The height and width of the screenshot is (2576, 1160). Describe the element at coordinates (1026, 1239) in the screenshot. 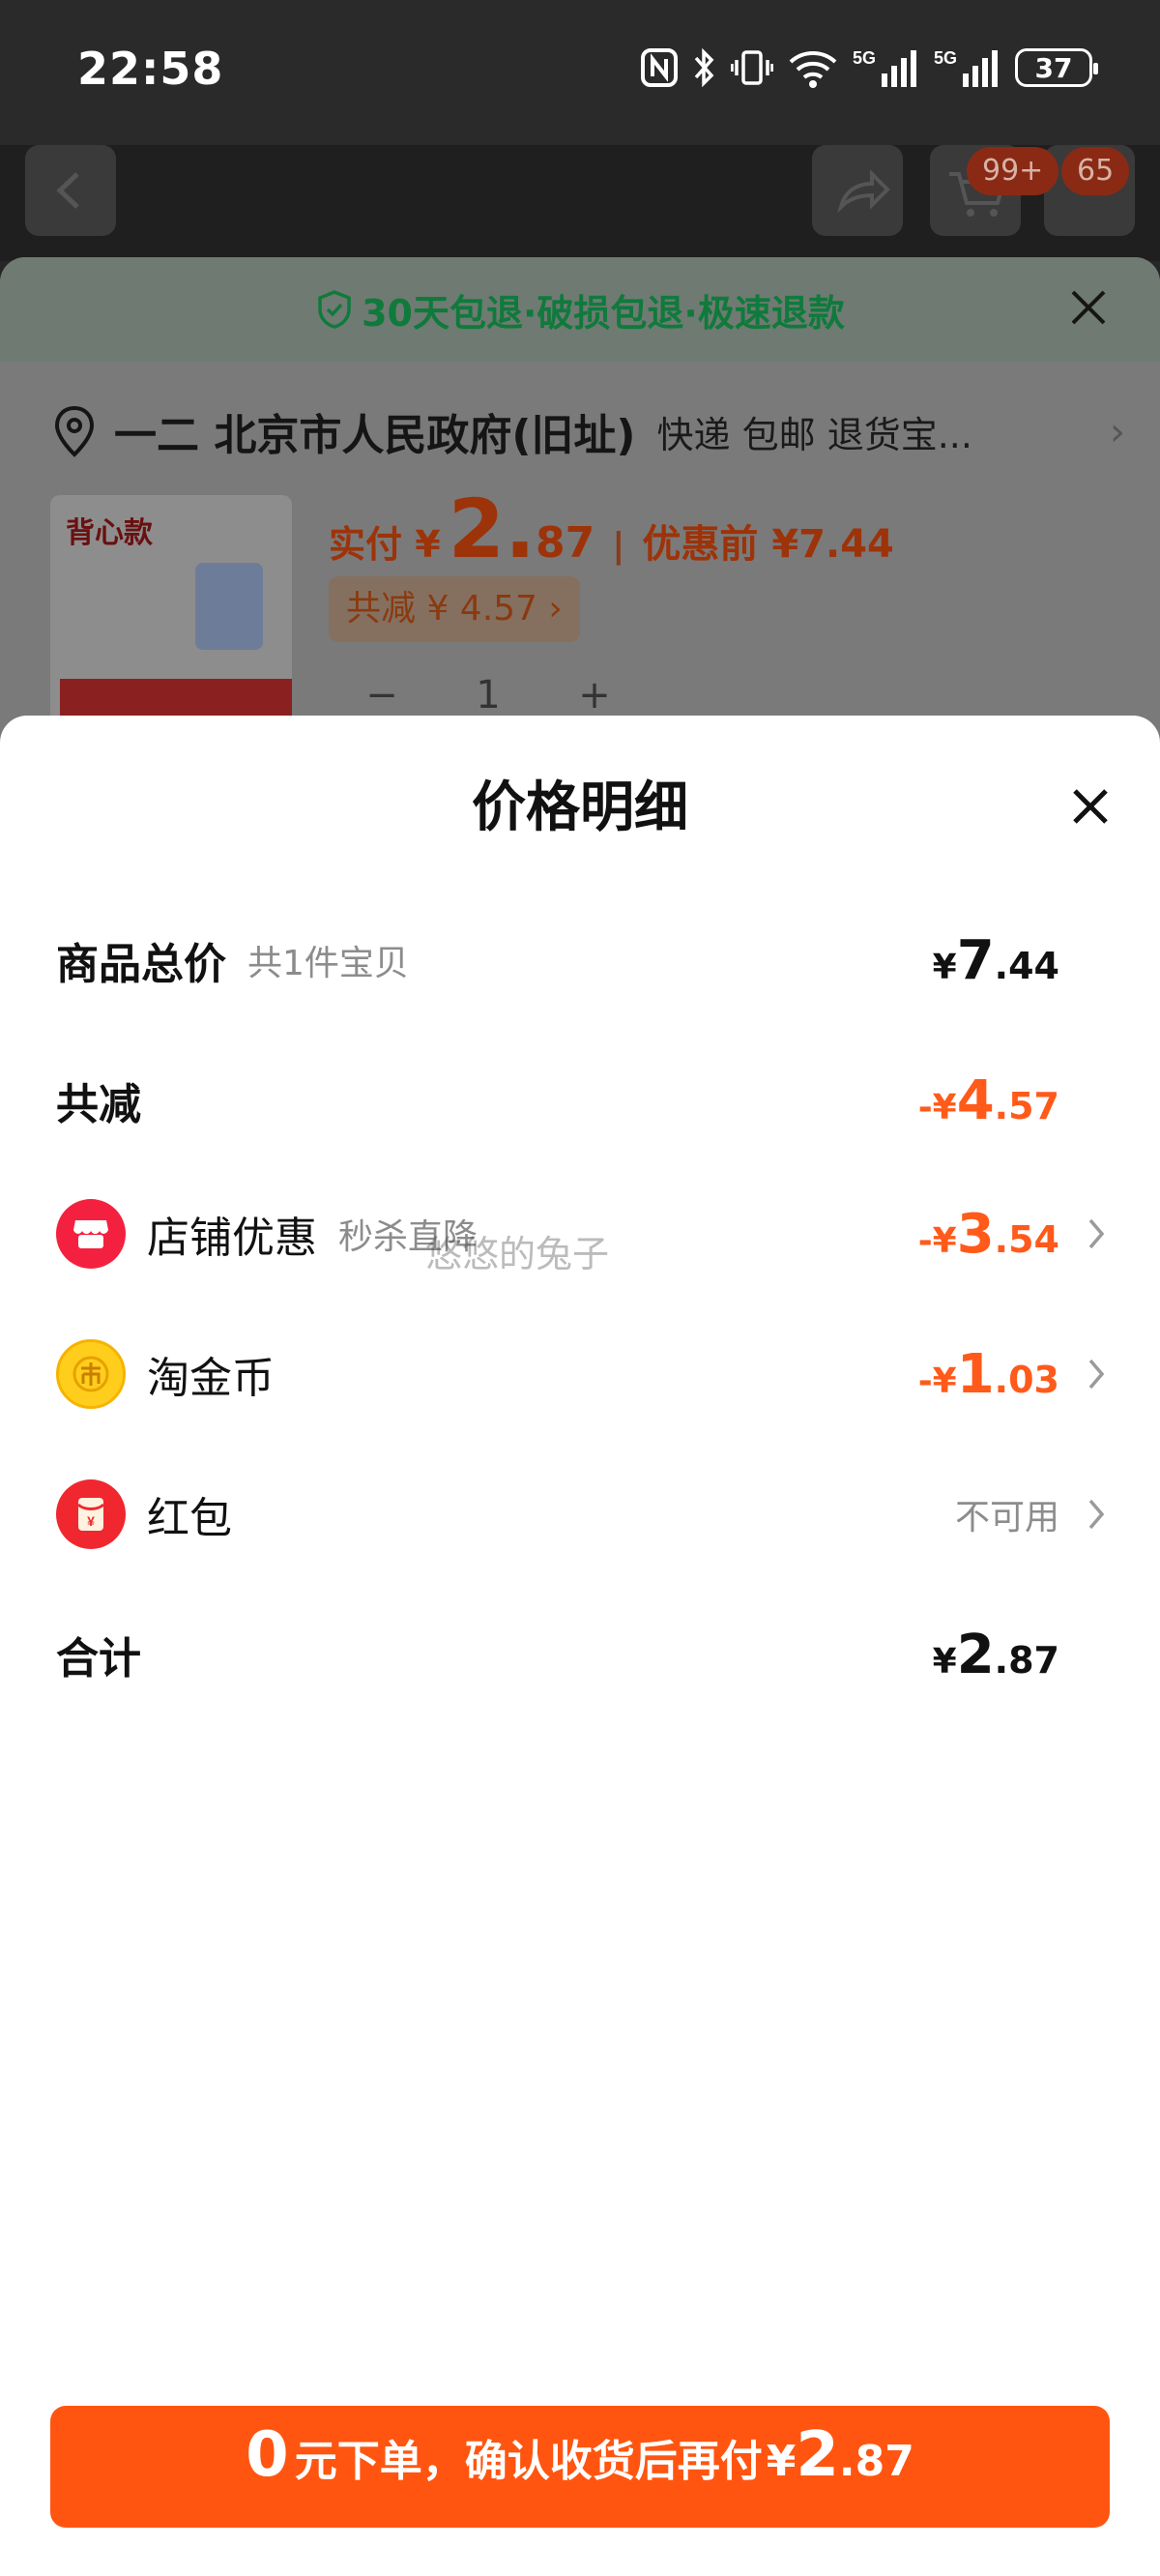

I see `amount-dec: .54` at that location.